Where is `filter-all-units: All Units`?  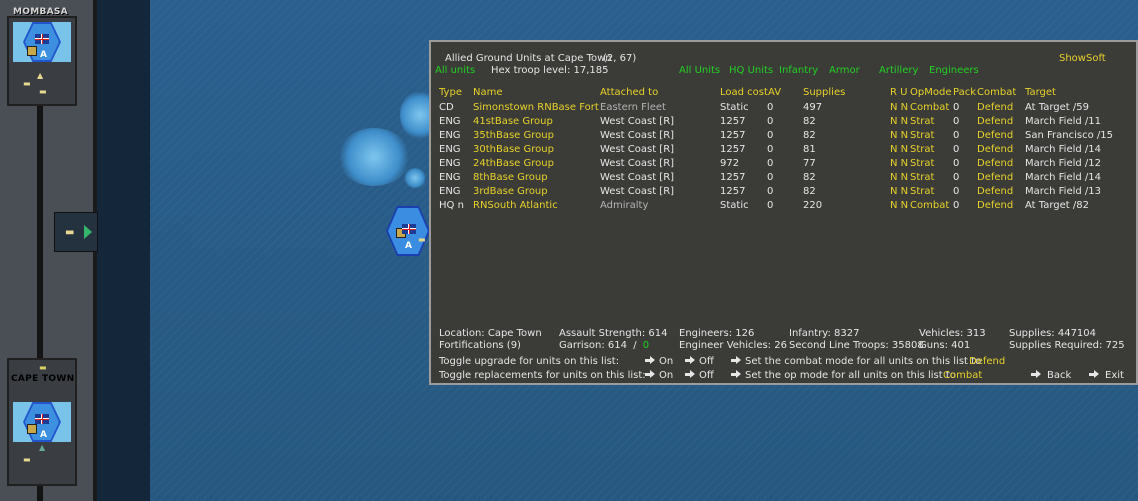 filter-all-units: All Units is located at coordinates (699, 71).